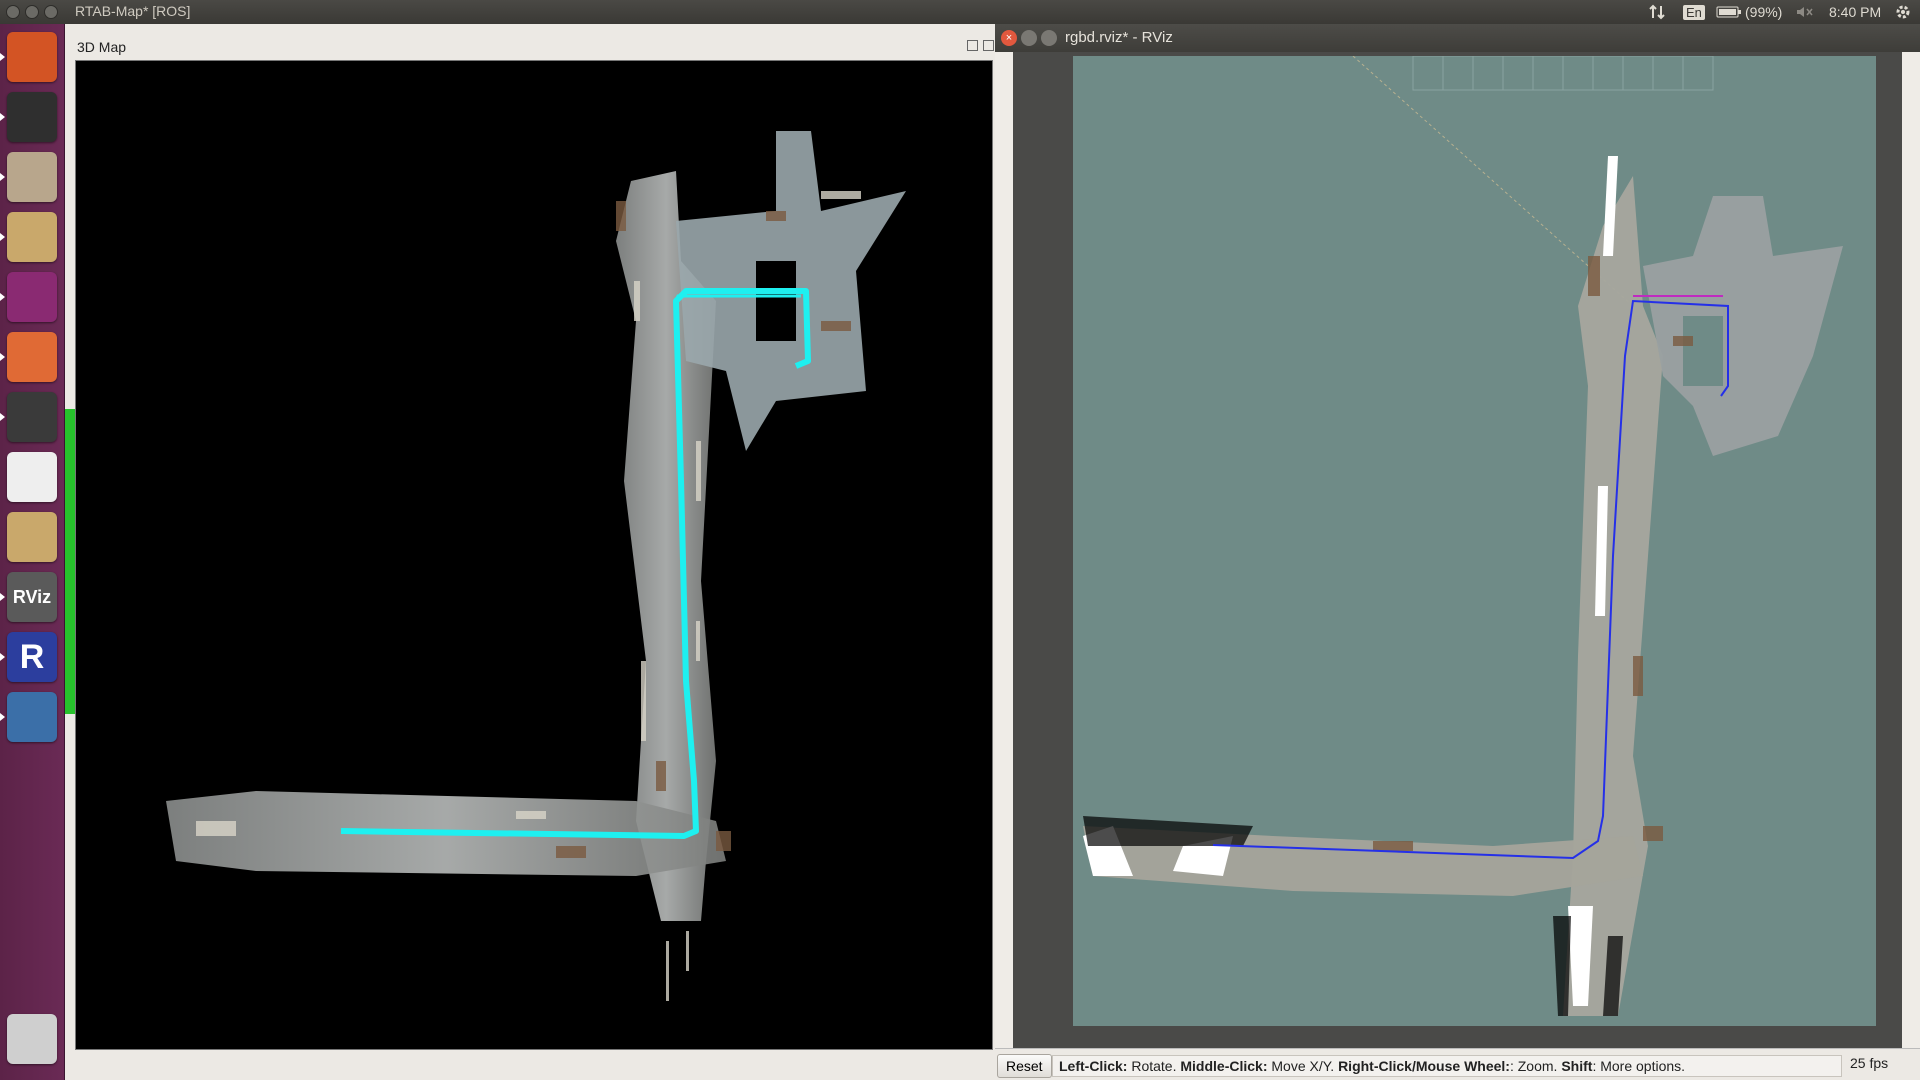 This screenshot has height=1080, width=1920. What do you see at coordinates (1743, 326) in the screenshot?
I see `room-top` at bounding box center [1743, 326].